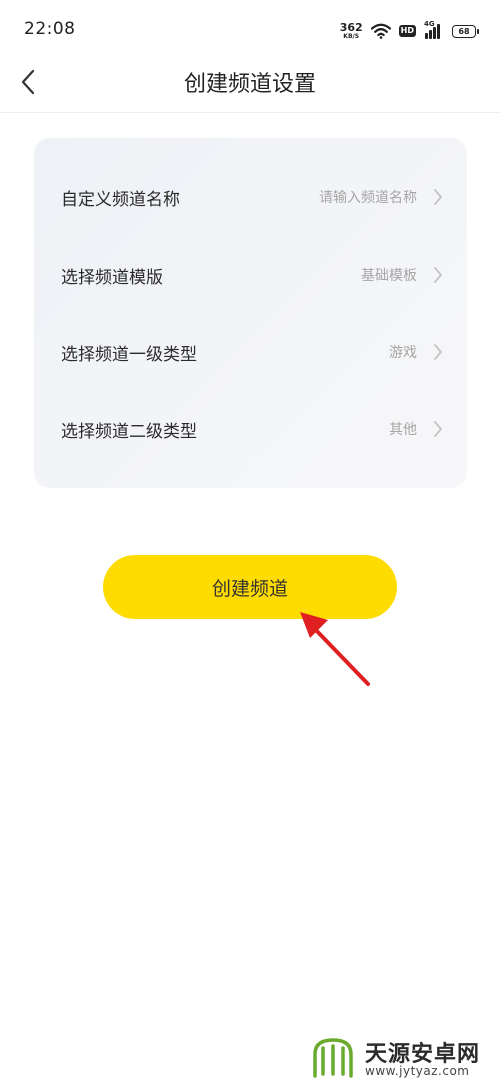 This screenshot has height=1084, width=500. What do you see at coordinates (129, 431) in the screenshot?
I see `row-label: 选择频道二级类型` at bounding box center [129, 431].